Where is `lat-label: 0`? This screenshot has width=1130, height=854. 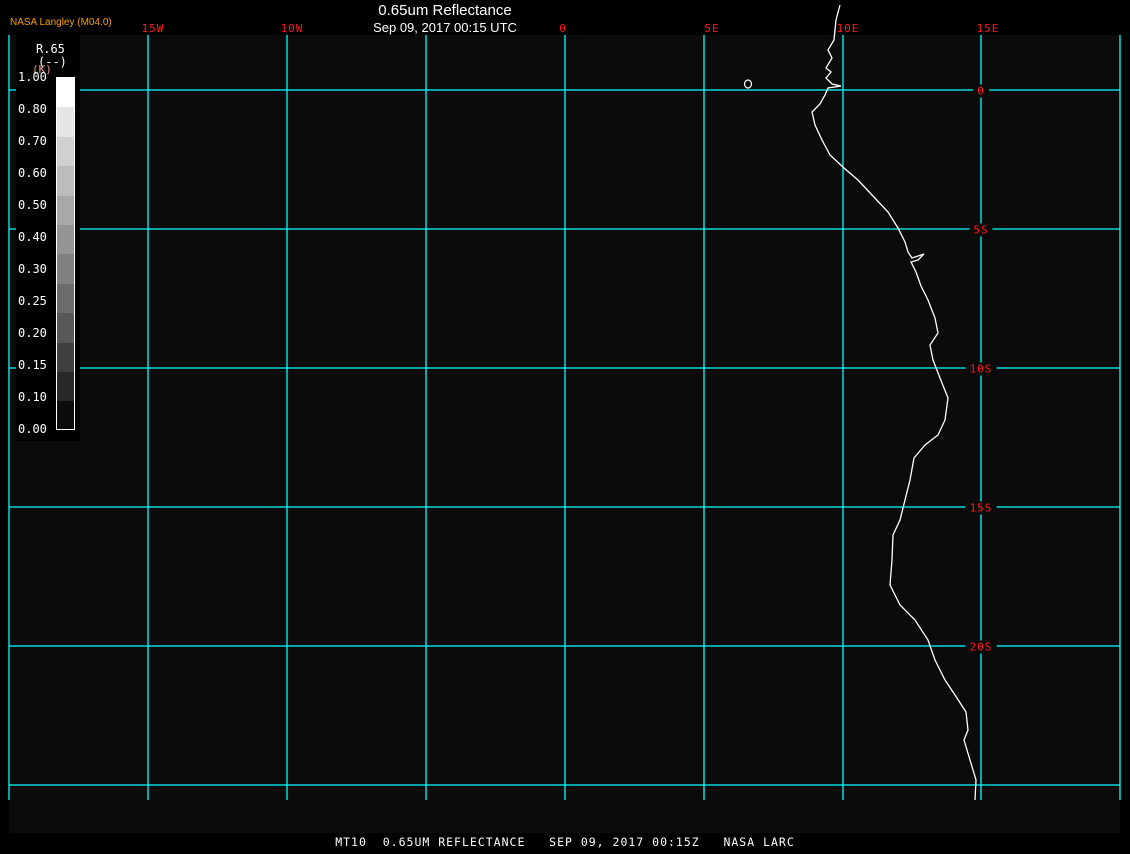 lat-label: 0 is located at coordinates (981, 91).